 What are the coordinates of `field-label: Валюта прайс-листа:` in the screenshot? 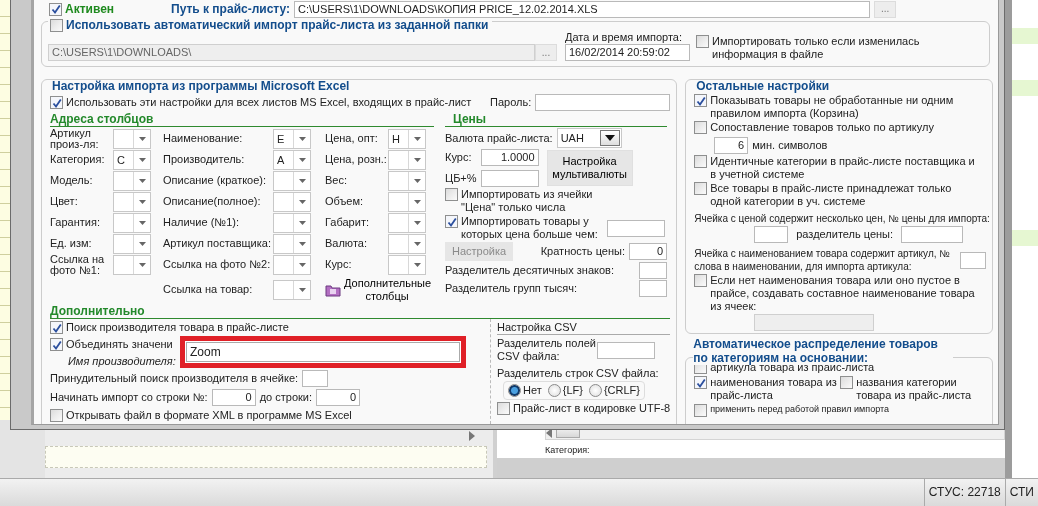 It's located at (499, 138).